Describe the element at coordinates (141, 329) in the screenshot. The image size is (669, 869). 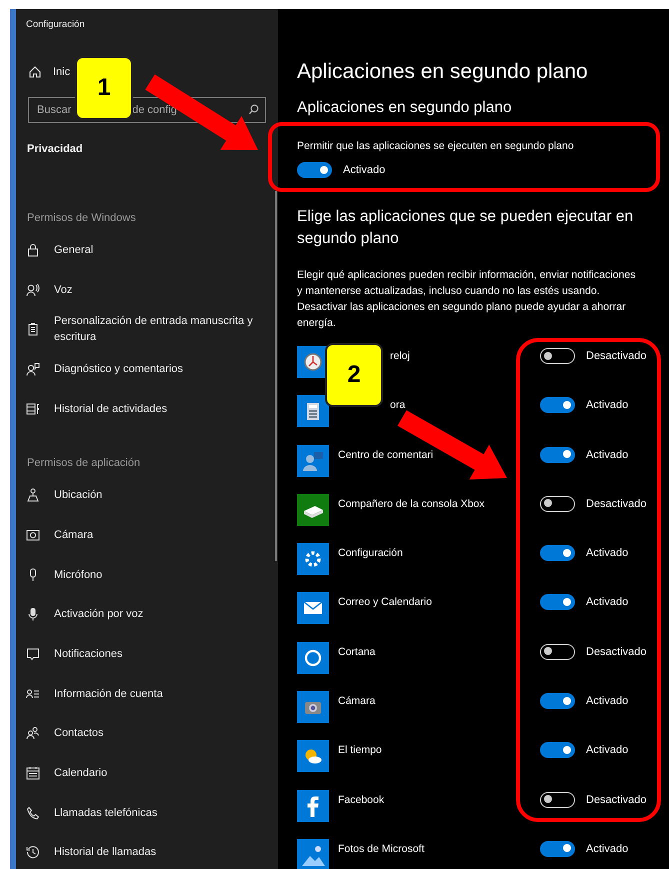
I see `nav-item: Personalización de entrada manuscrita y escritura` at that location.